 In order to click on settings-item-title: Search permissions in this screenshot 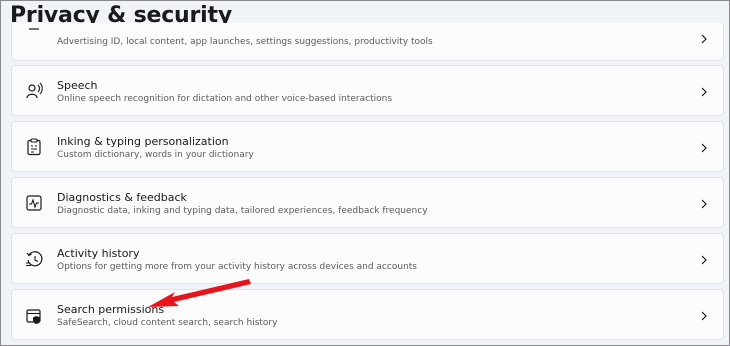, I will do `click(111, 309)`.